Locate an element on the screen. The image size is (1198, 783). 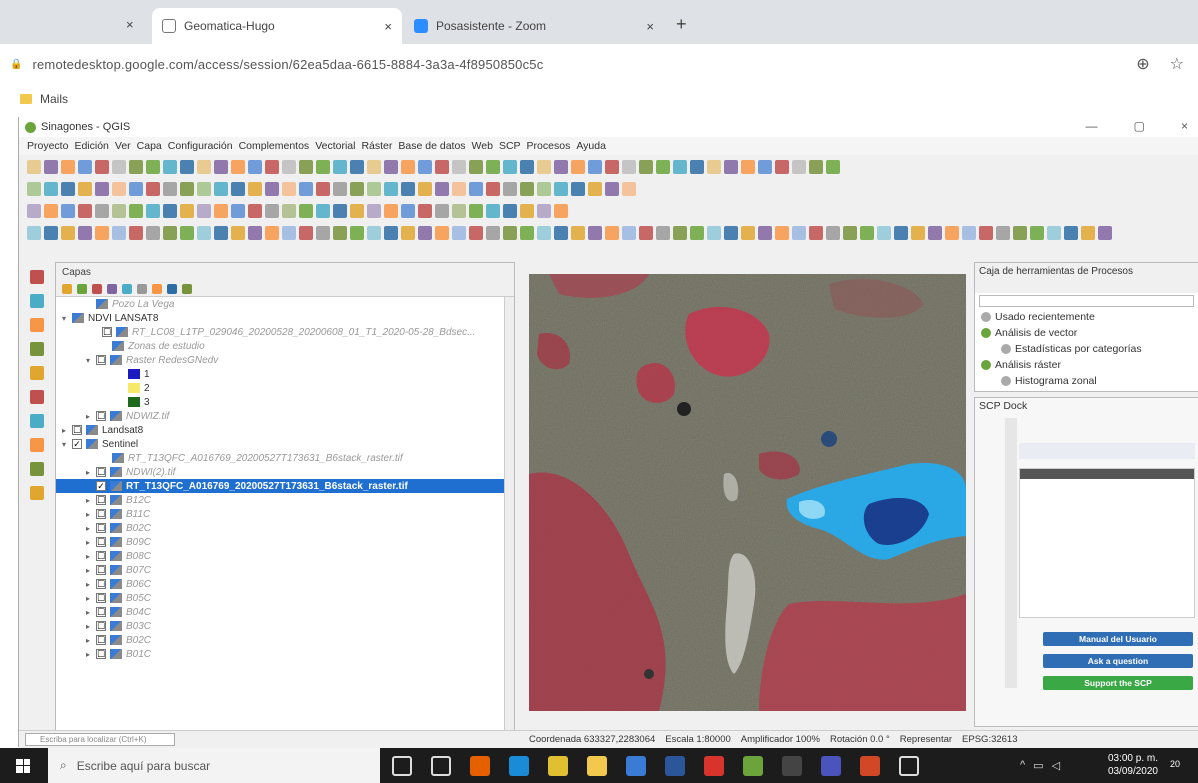
tab-geomatica: Geomatica-Hugo × is located at coordinates (277, 26).